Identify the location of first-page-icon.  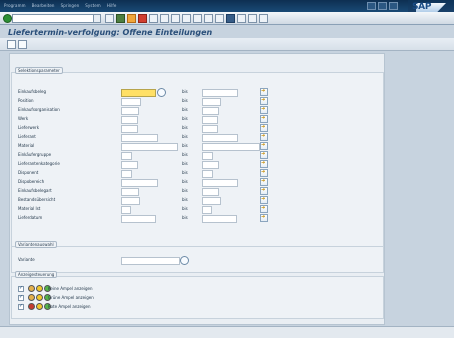
(186, 18).